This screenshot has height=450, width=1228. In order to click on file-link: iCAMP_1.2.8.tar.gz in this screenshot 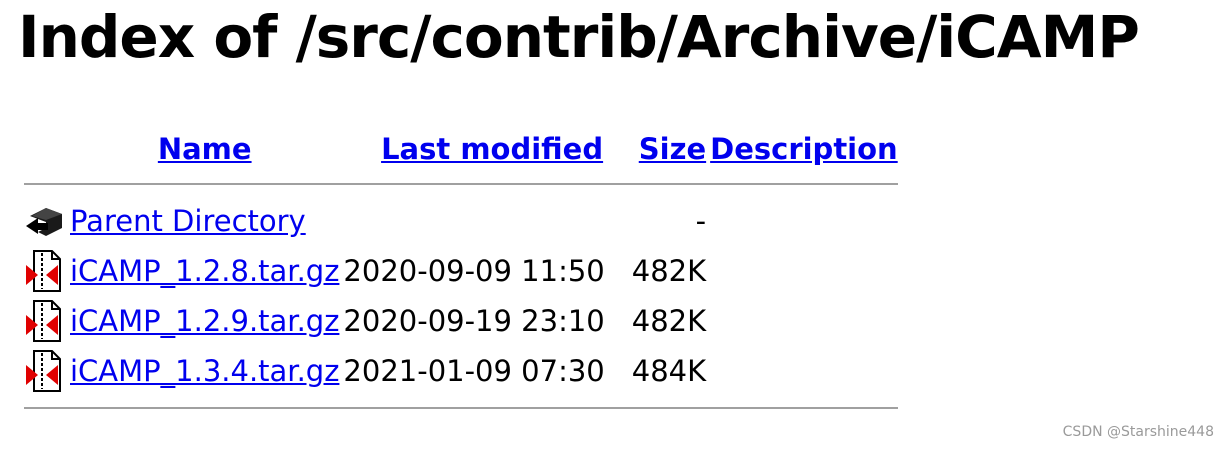, I will do `click(204, 271)`.